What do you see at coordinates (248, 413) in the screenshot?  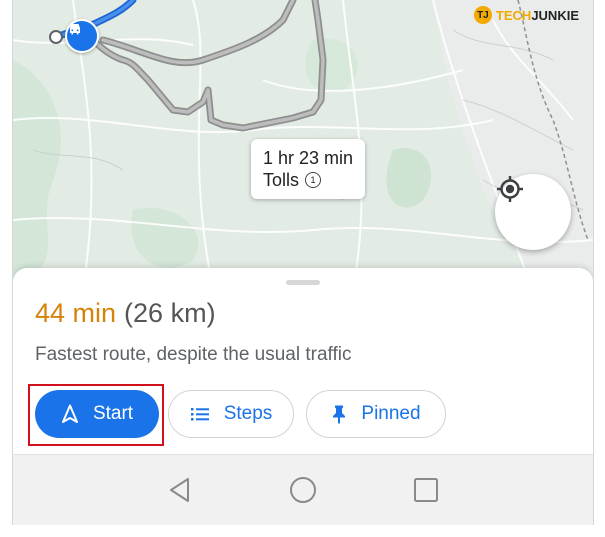 I see `steps-button-label: Steps` at bounding box center [248, 413].